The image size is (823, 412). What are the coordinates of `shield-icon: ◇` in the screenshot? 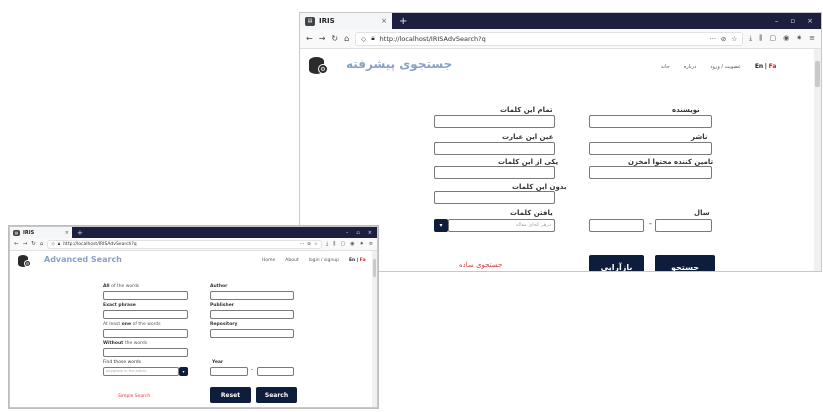 It's located at (364, 38).